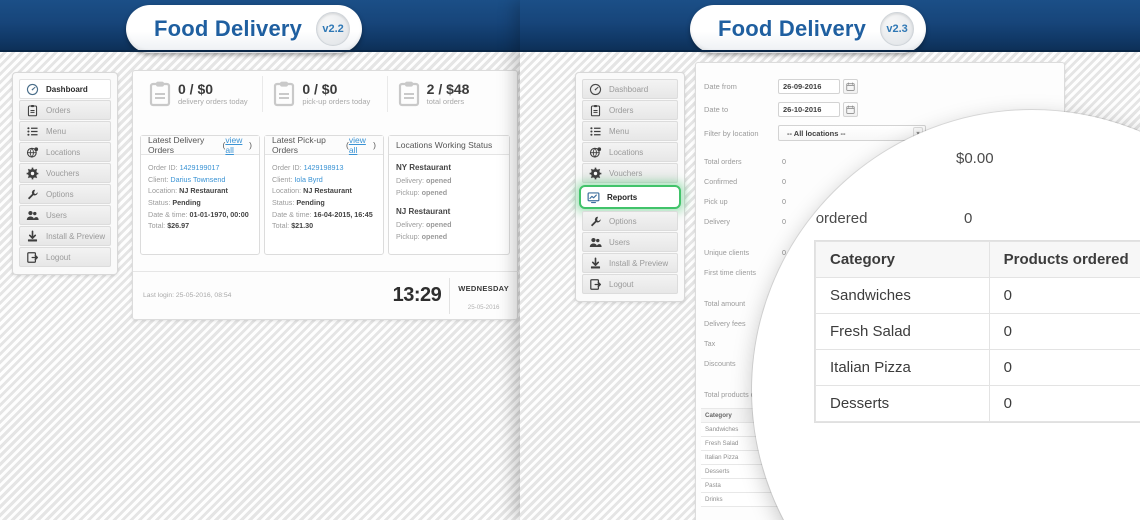 This screenshot has width=1140, height=520. I want to click on date-from-row: Date from 26-09-2016, so click(884, 86).